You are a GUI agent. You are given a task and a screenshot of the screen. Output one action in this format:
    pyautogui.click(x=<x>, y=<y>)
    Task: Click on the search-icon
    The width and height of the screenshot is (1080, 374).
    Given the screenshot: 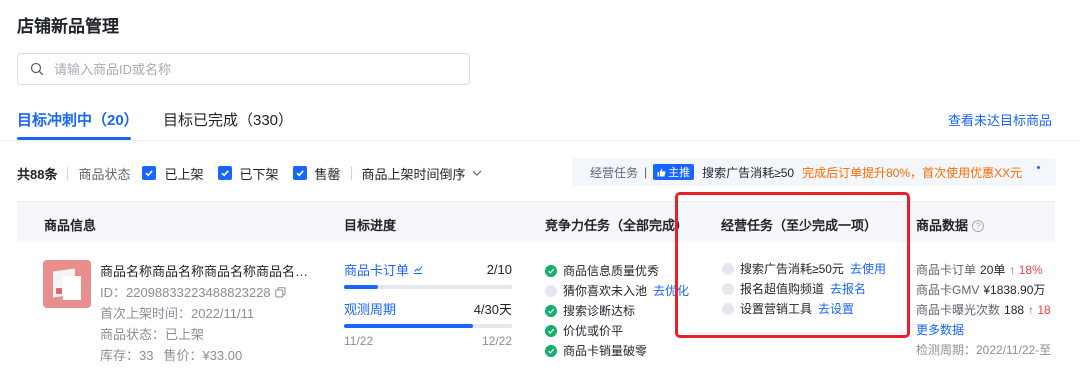 What is the action you would take?
    pyautogui.click(x=37, y=69)
    